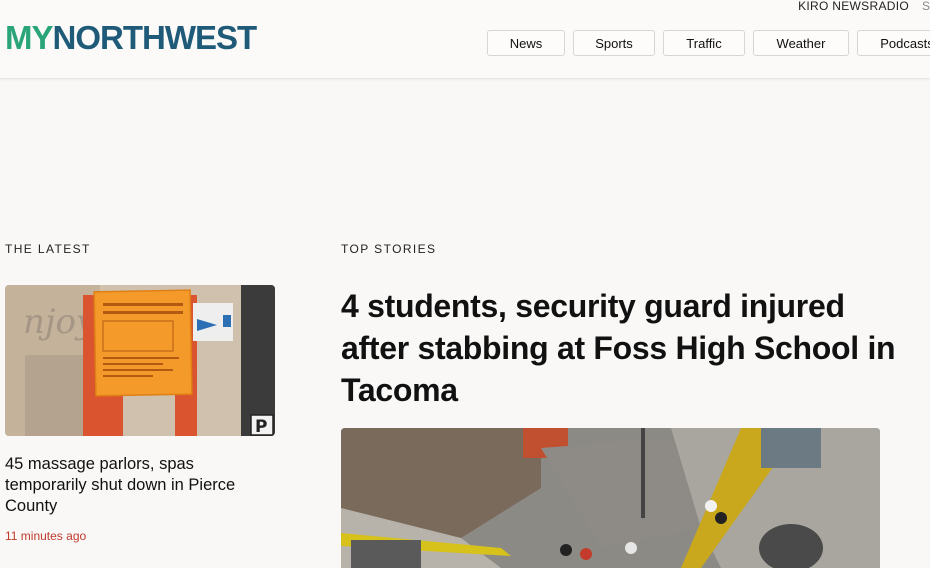  Describe the element at coordinates (893, 43) in the screenshot. I see `nav-podcasts: Podcasts` at that location.